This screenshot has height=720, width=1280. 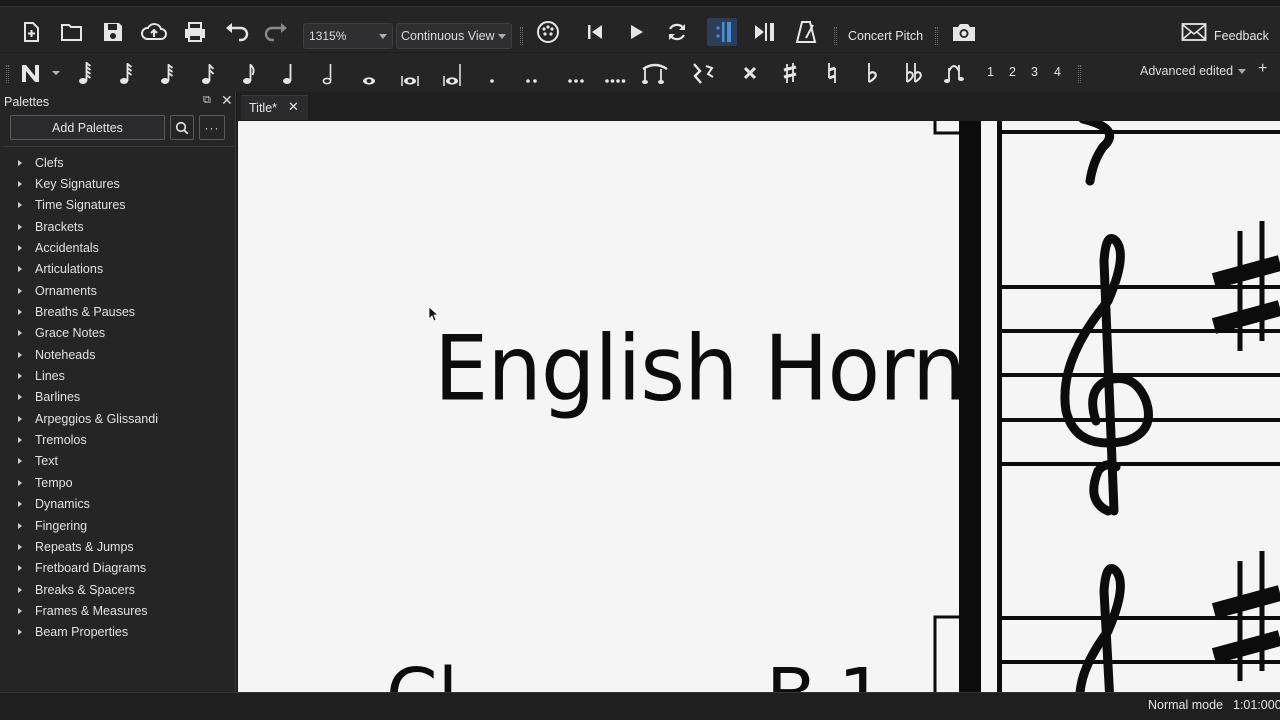 What do you see at coordinates (955, 73) in the screenshot?
I see `flip-direction-icon` at bounding box center [955, 73].